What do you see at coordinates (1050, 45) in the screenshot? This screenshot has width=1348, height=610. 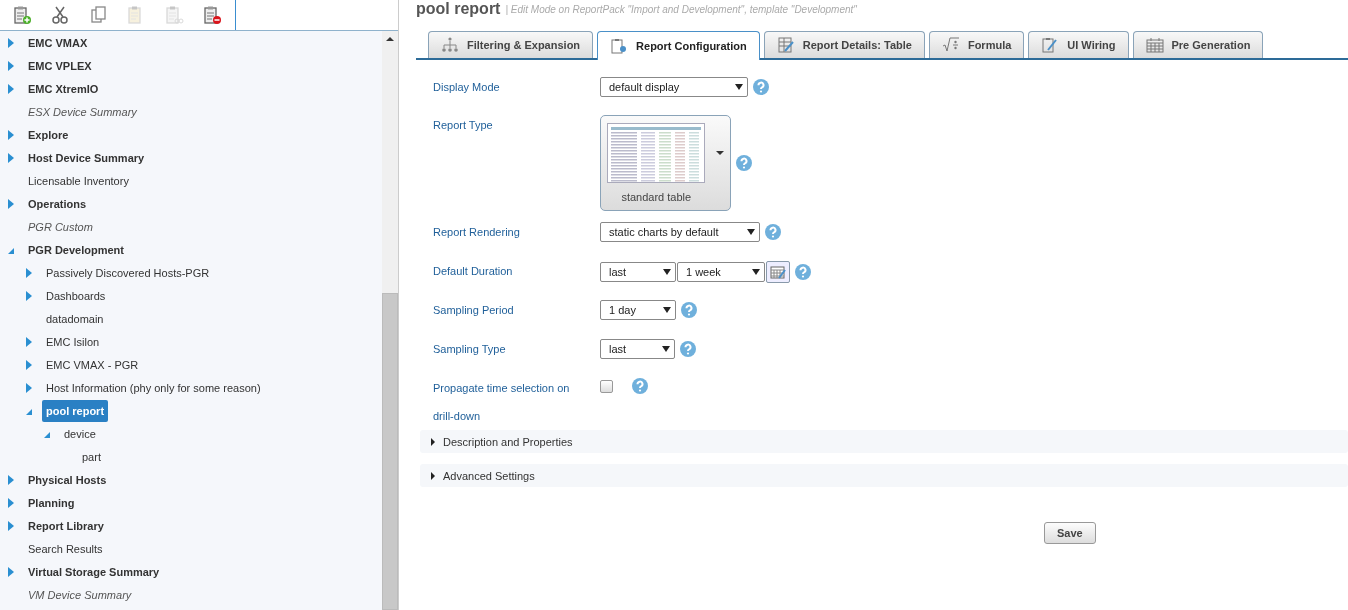 I see `clipboard-icon` at bounding box center [1050, 45].